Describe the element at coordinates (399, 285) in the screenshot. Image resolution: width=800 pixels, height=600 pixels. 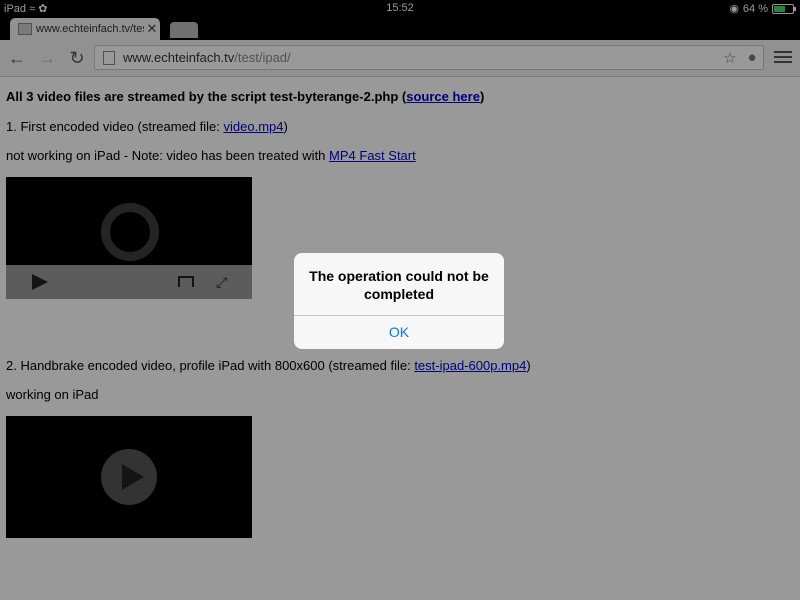
I see `alert-message: The operation could not be completed` at that location.